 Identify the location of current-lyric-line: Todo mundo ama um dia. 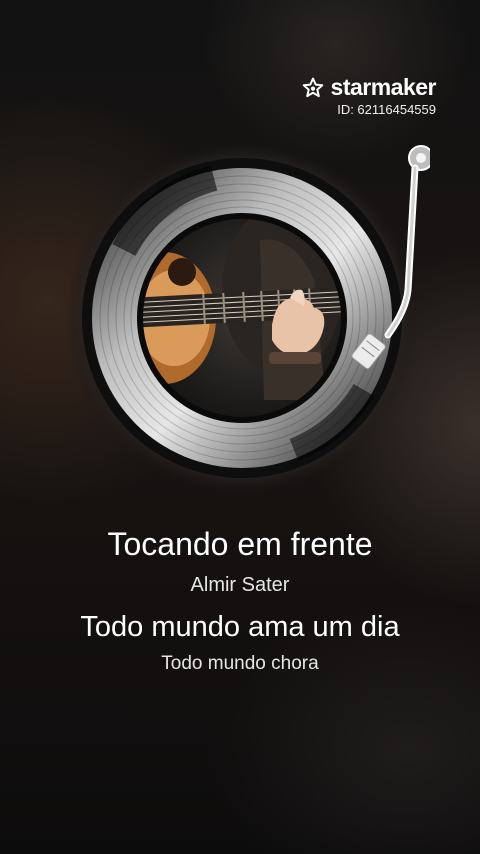
(240, 627).